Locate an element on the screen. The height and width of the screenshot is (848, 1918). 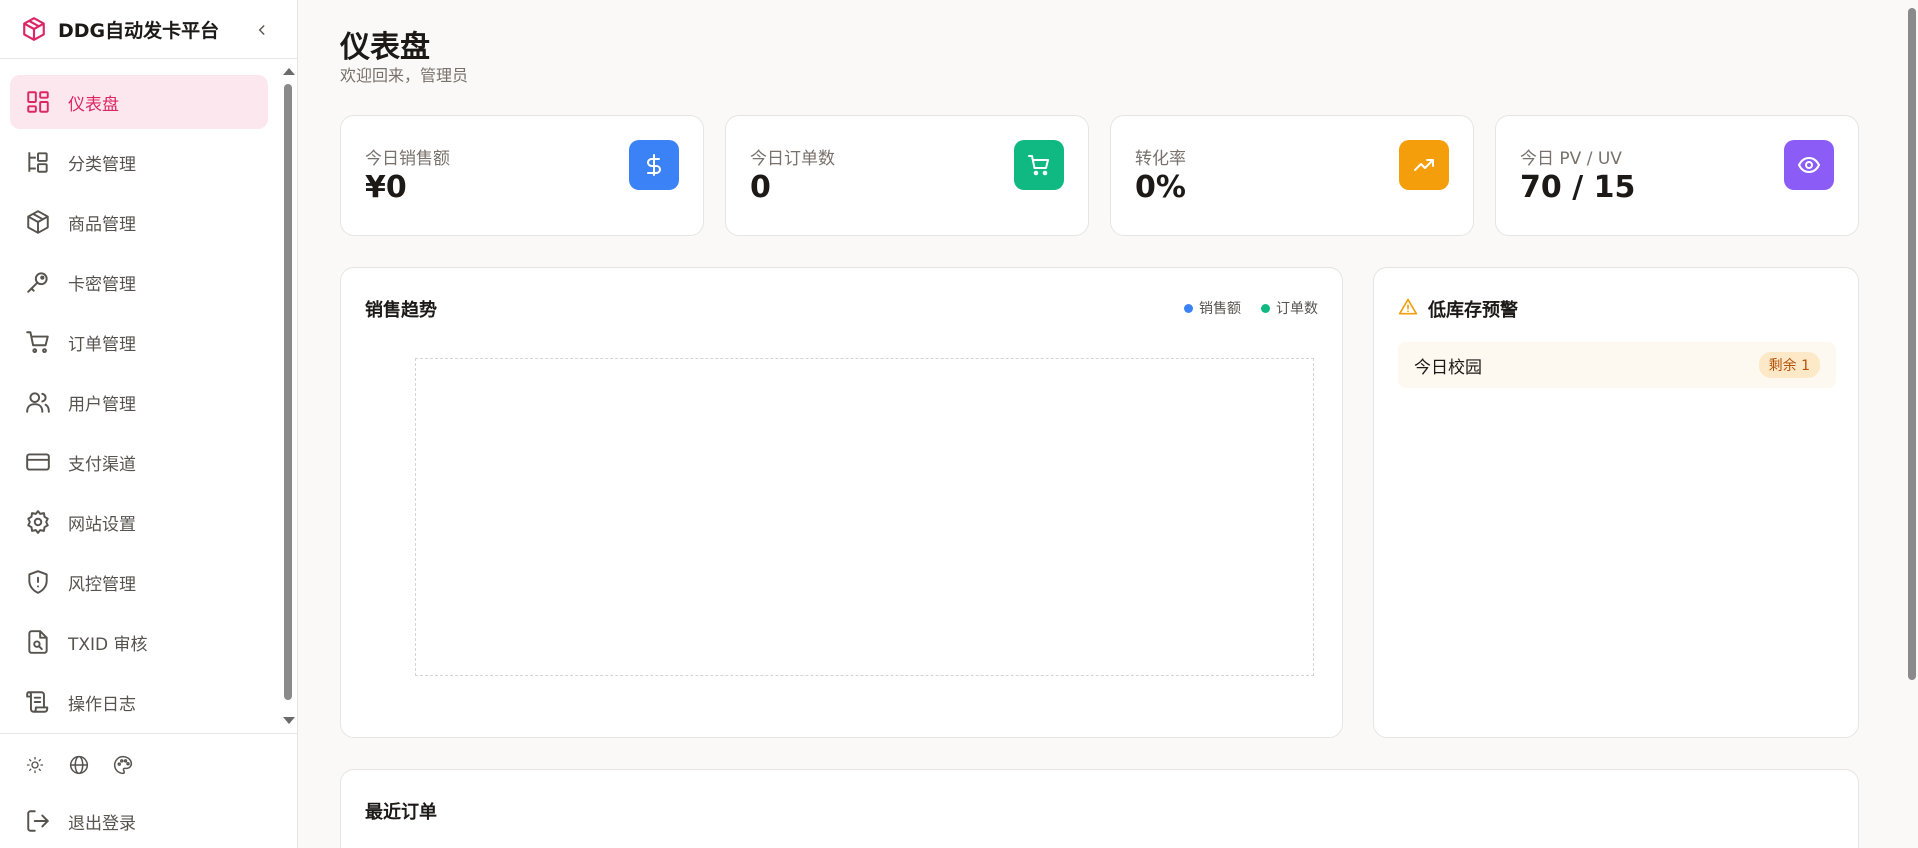
sidebar-item-label: 订单管理 is located at coordinates (102, 344).